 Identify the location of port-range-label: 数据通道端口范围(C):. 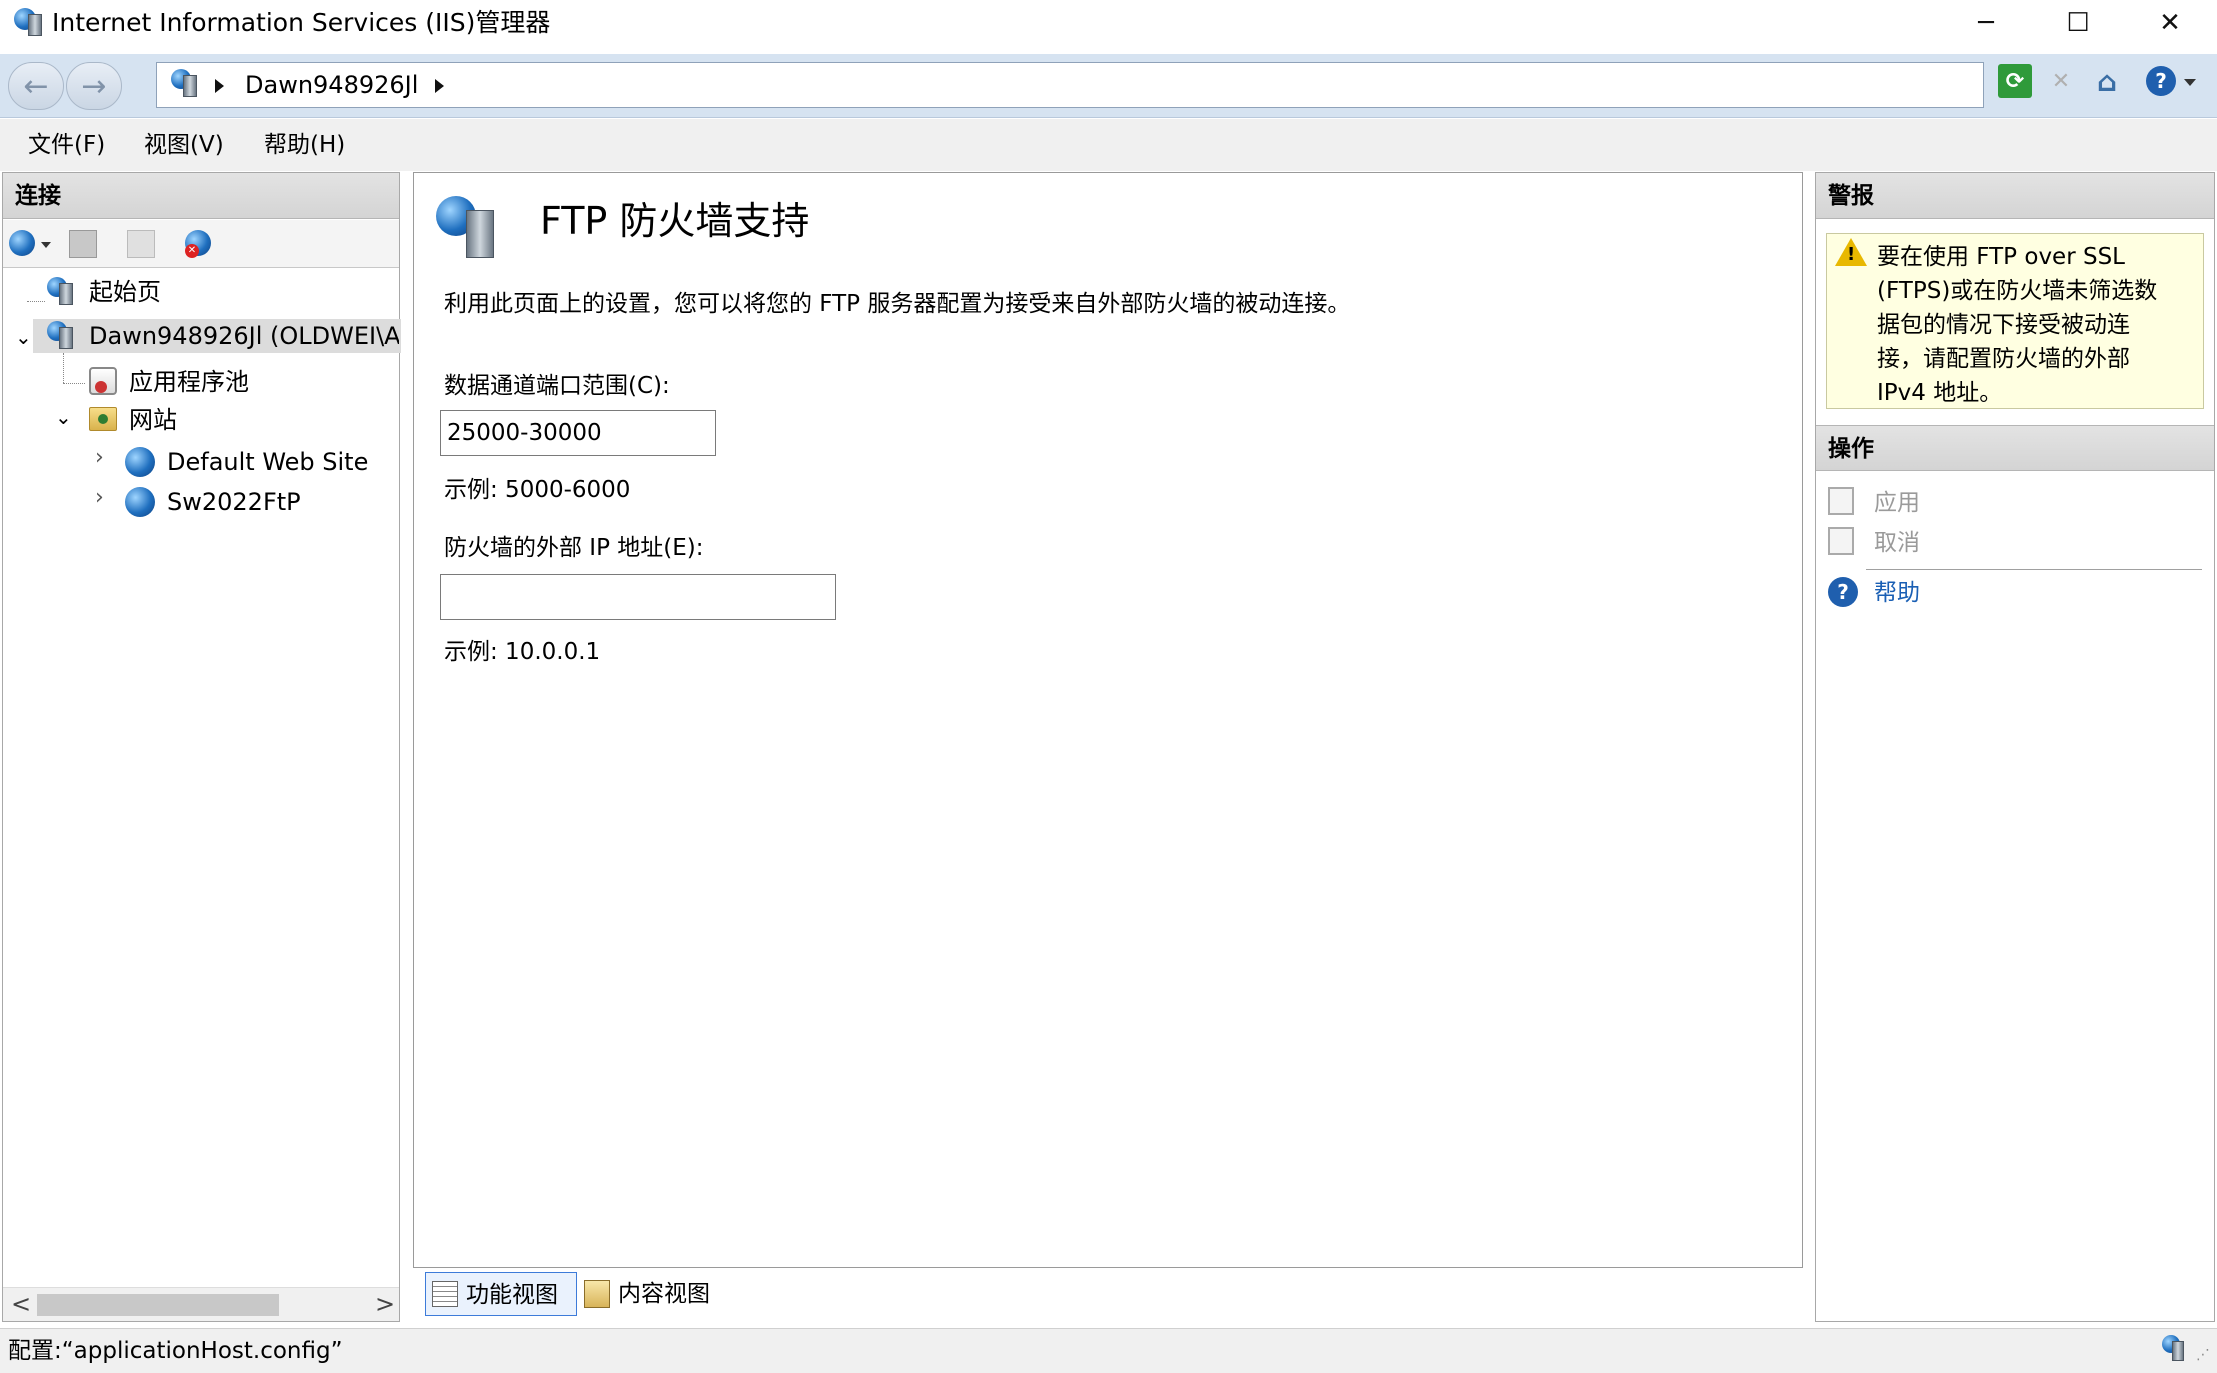
(557, 386).